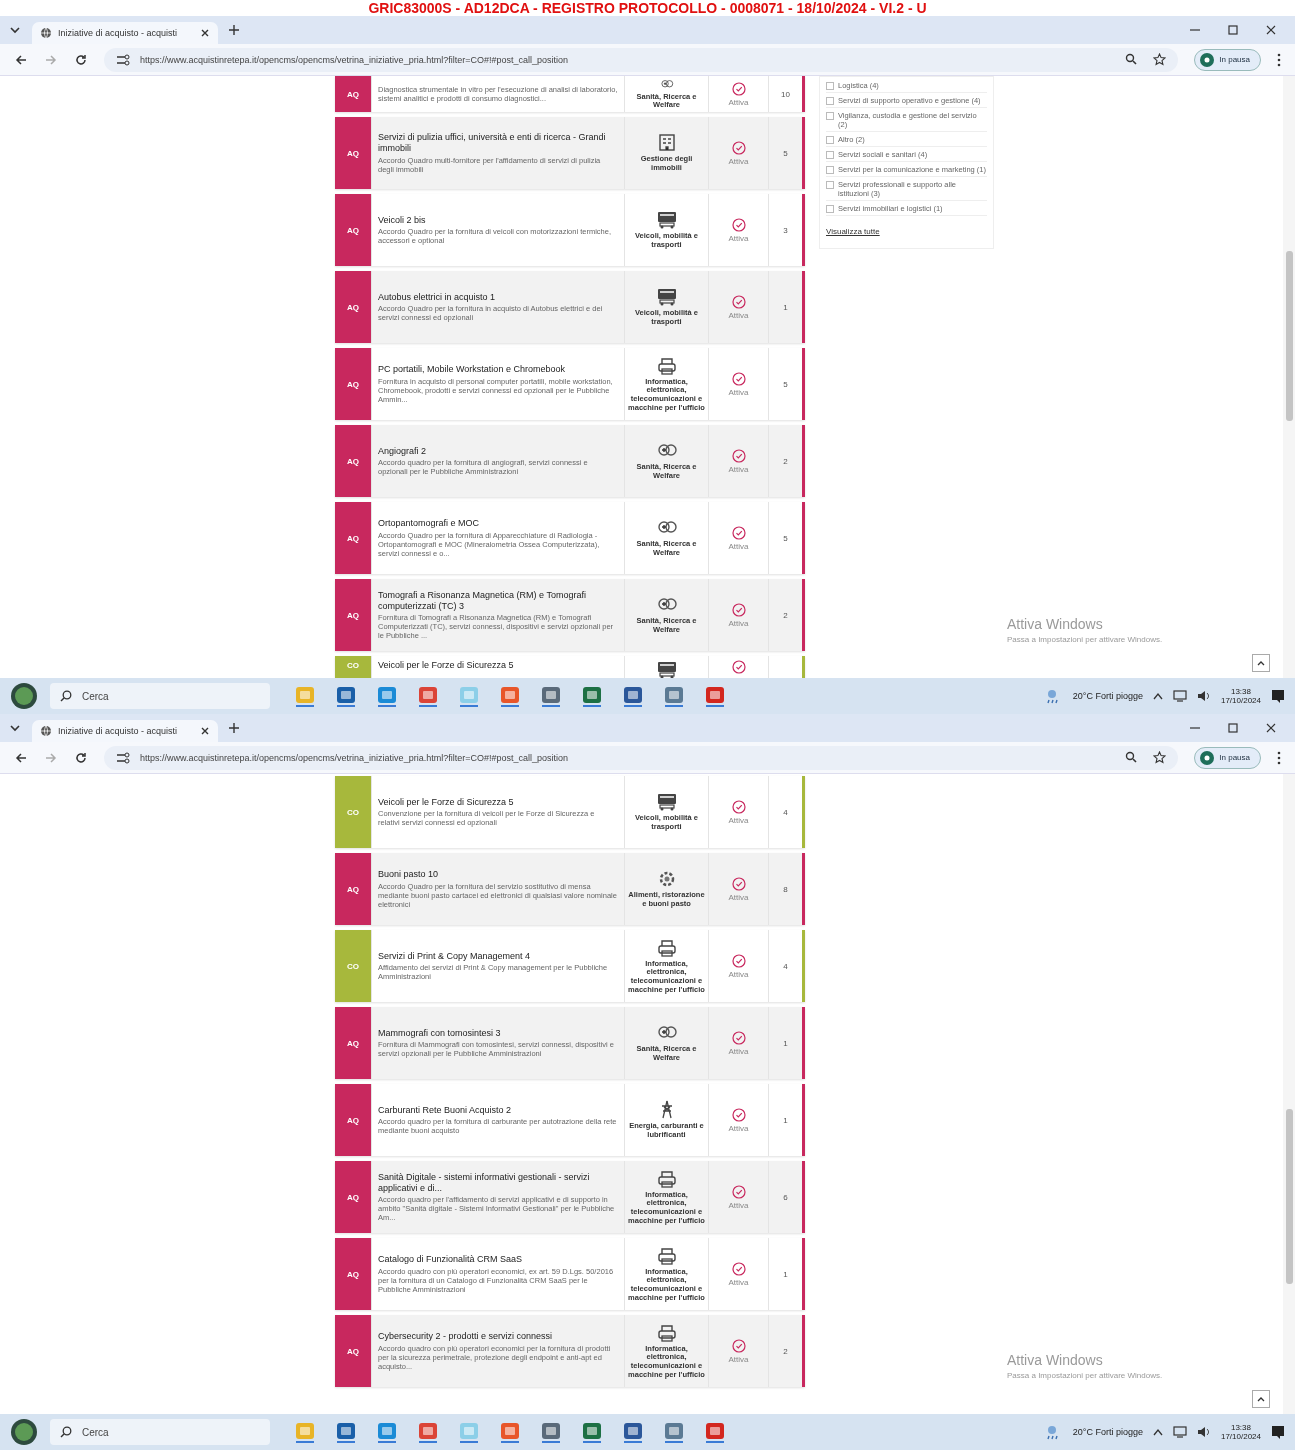 Image resolution: width=1295 pixels, height=1450 pixels. I want to click on initiative-card: CO Veicoli per le Forze di Sicurezza 5, so click(570, 667).